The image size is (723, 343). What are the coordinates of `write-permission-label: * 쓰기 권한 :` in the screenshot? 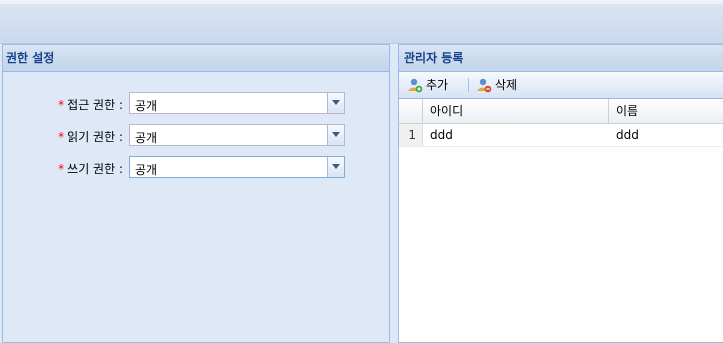 It's located at (90, 169).